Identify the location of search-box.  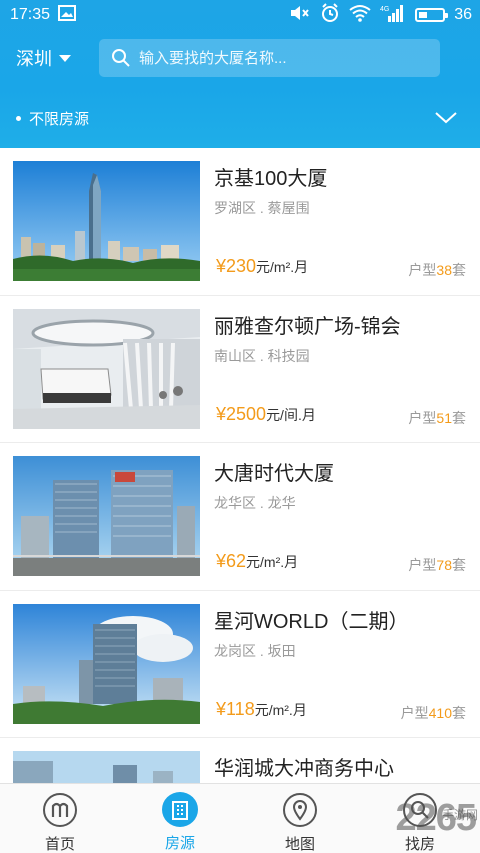
(269, 58).